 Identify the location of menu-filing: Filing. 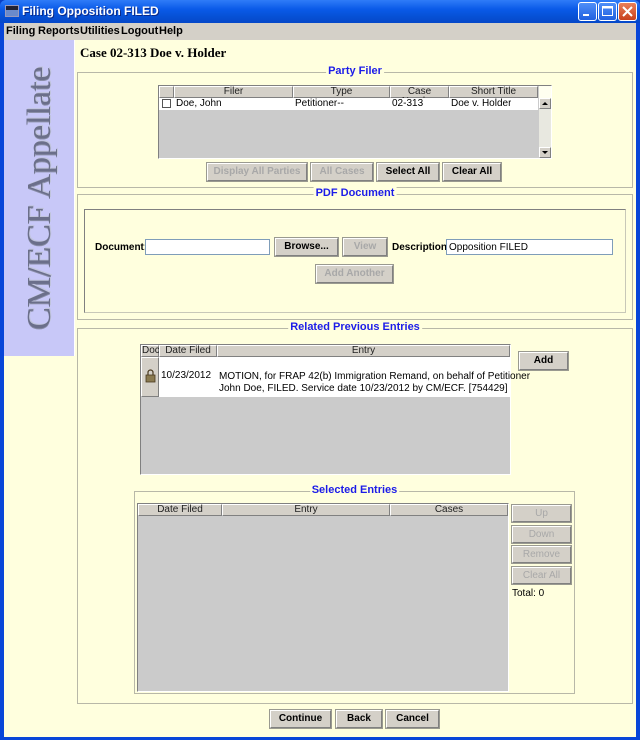
(20, 31).